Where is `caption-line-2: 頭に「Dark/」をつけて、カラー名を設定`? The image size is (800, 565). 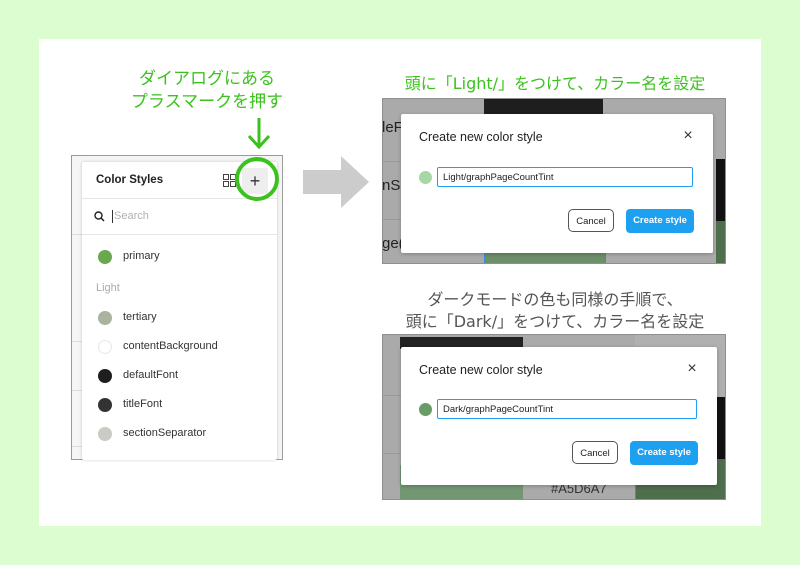
caption-line-2: 頭に「Dark/」をつけて、カラー名を設定 is located at coordinates (555, 321).